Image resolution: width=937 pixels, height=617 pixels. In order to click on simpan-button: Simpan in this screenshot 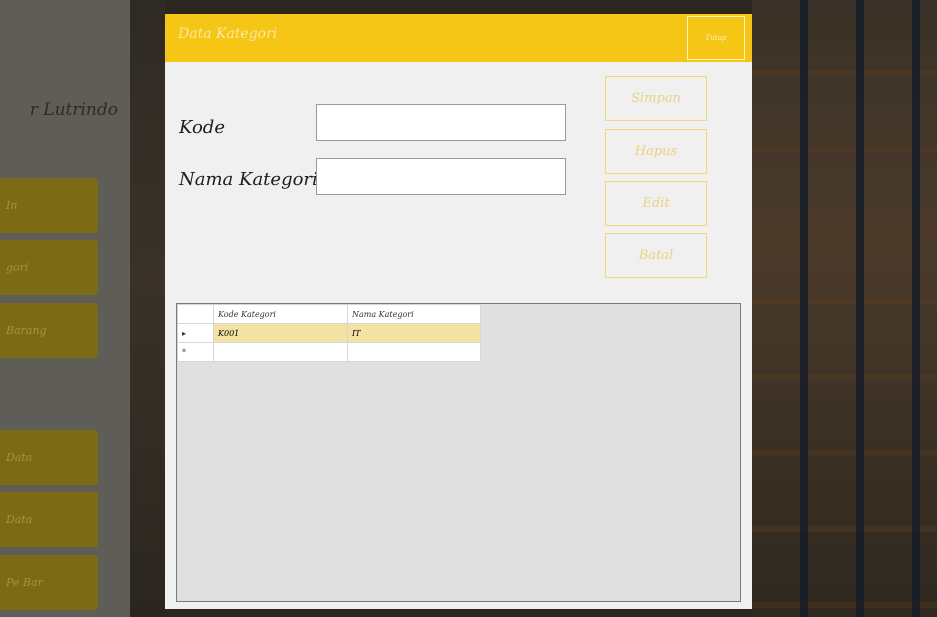, I will do `click(656, 98)`.